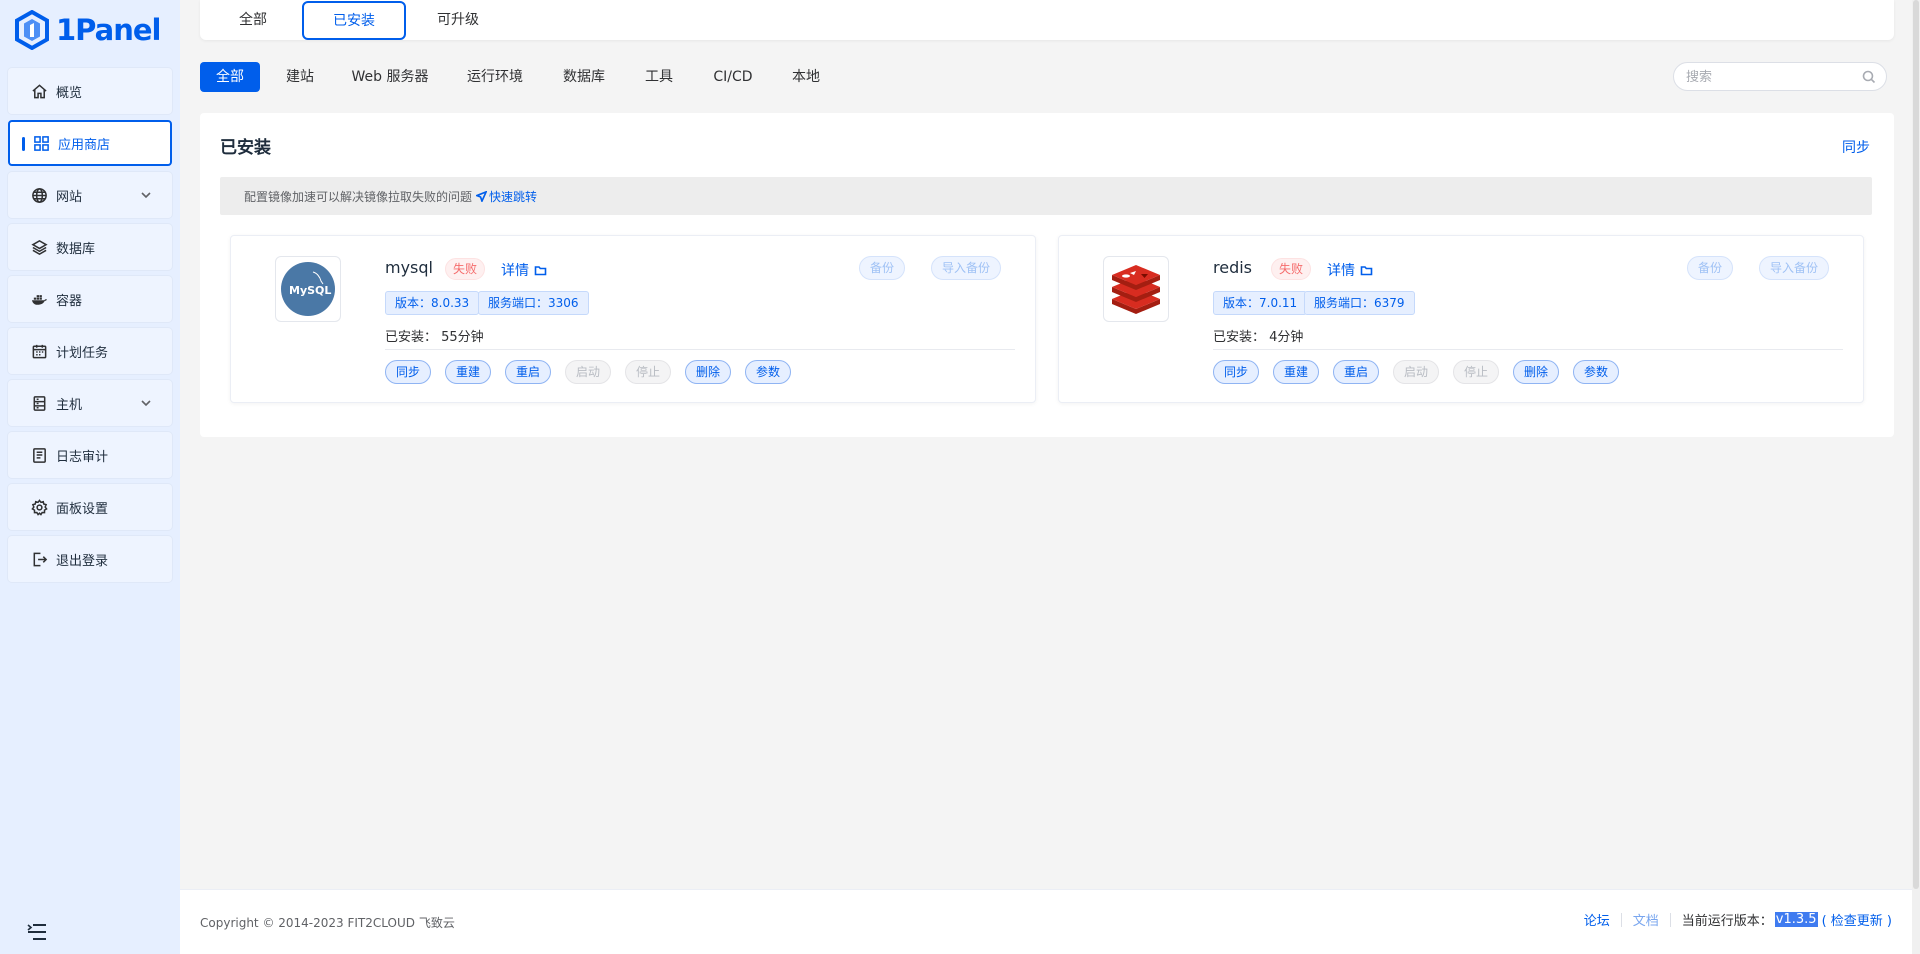 This screenshot has height=954, width=1920. I want to click on port-tag: 服务端口：3306, so click(533, 303).